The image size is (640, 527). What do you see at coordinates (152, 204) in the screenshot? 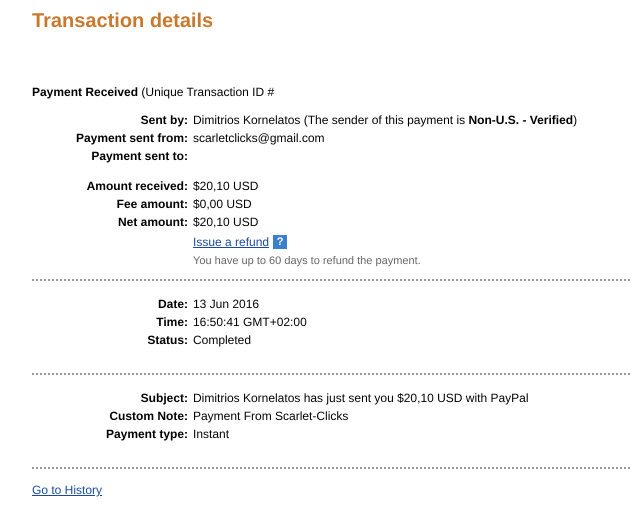
I see `field-label: Fee amount:` at bounding box center [152, 204].